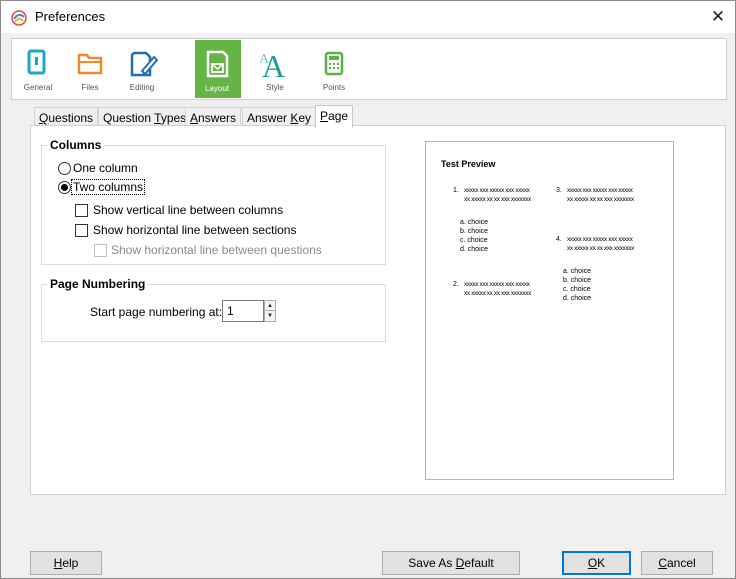  I want to click on vertical-line-label: Show vertical line between columns, so click(188, 210).